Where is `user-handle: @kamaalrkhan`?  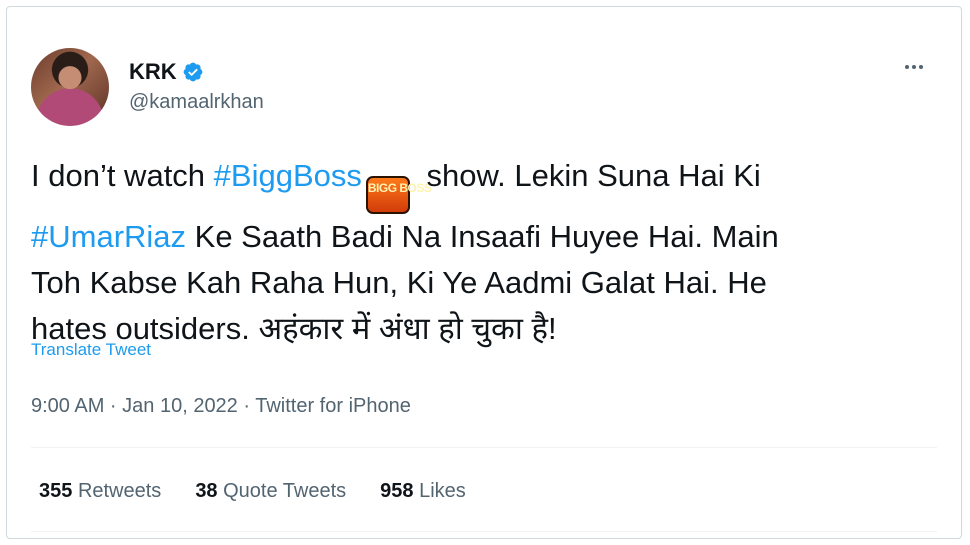
user-handle: @kamaalrkhan is located at coordinates (196, 102).